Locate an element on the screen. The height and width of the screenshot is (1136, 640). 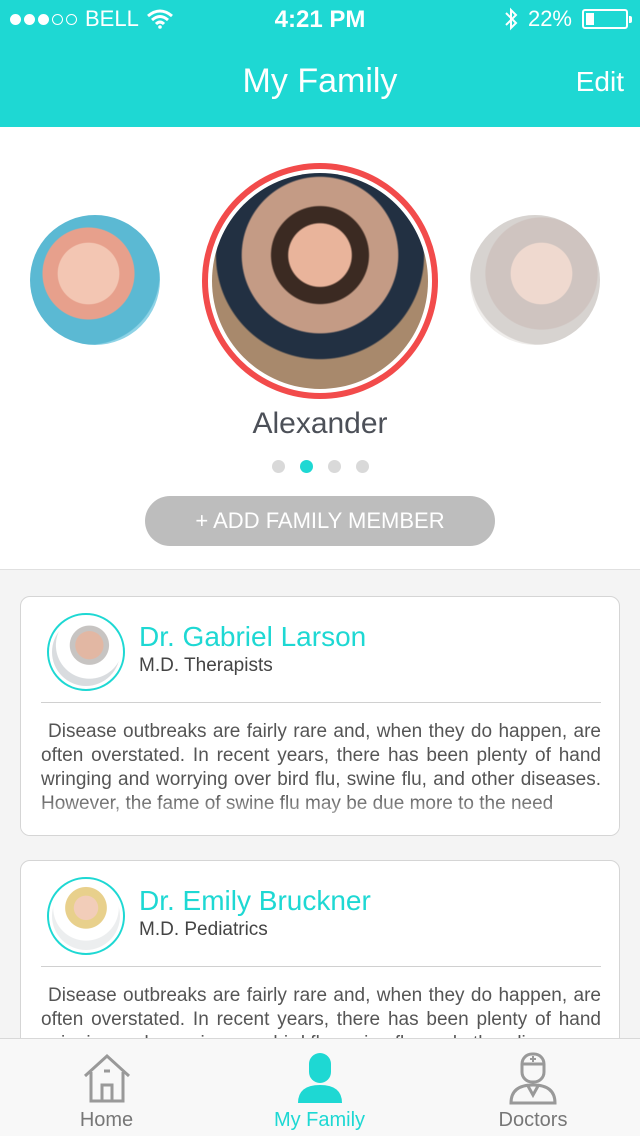
doctor-name: Dr. Emily Bruckner is located at coordinates (255, 901).